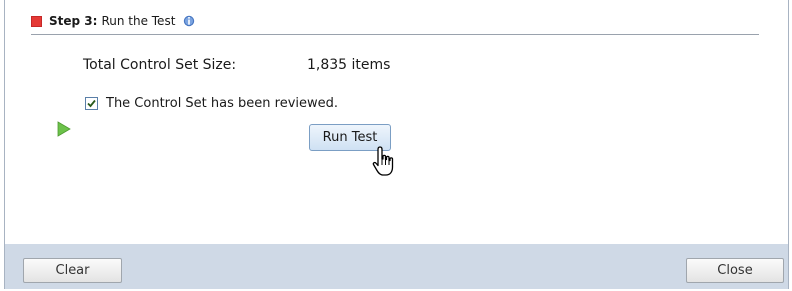 This screenshot has width=792, height=291. Describe the element at coordinates (383, 161) in the screenshot. I see `hand-pointer-icon` at that location.